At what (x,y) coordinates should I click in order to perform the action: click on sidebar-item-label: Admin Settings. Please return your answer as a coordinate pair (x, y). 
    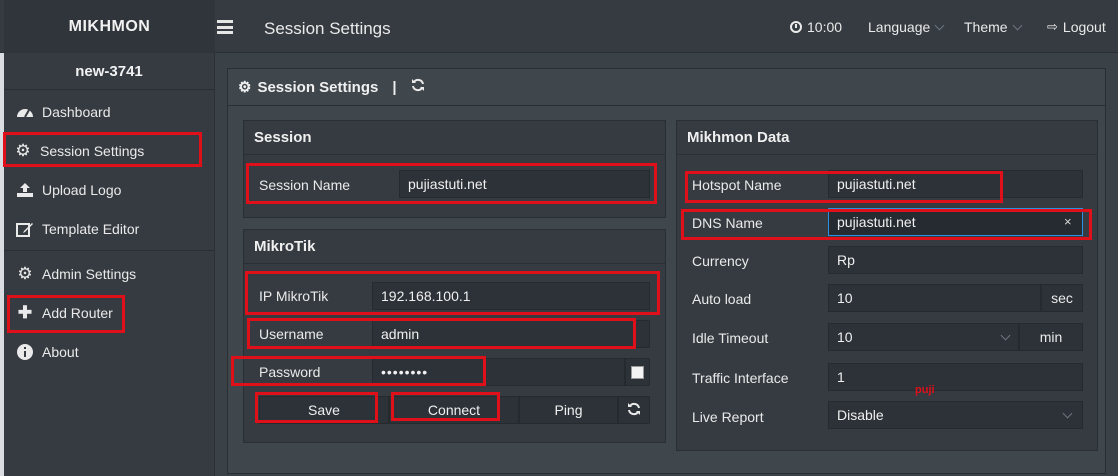
    Looking at the image, I should click on (89, 274).